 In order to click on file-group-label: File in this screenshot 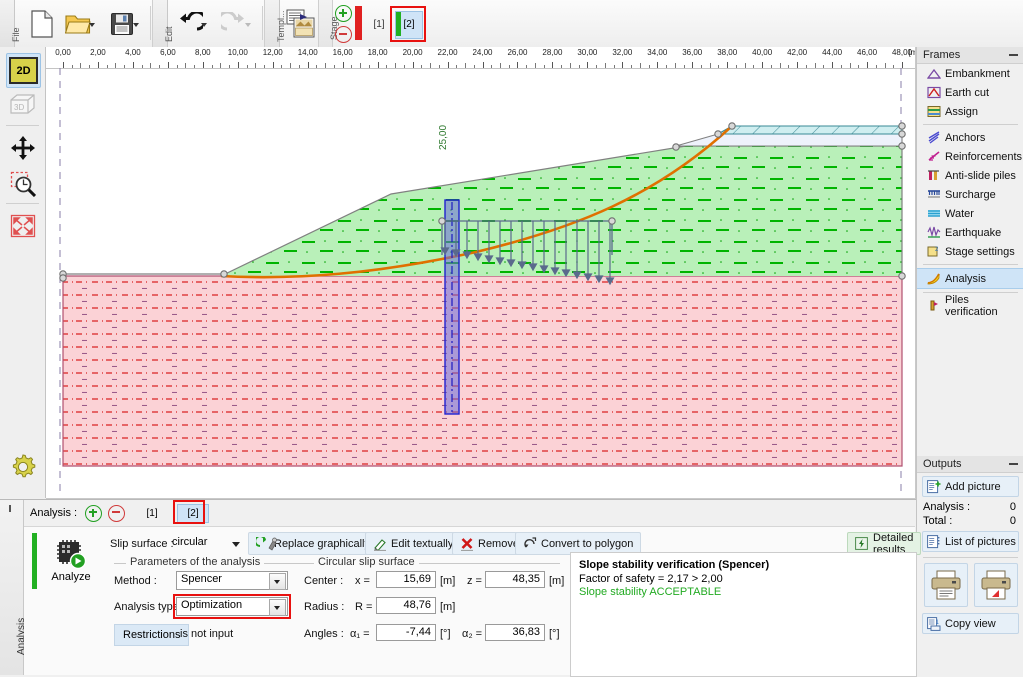, I will do `click(10, 23)`.